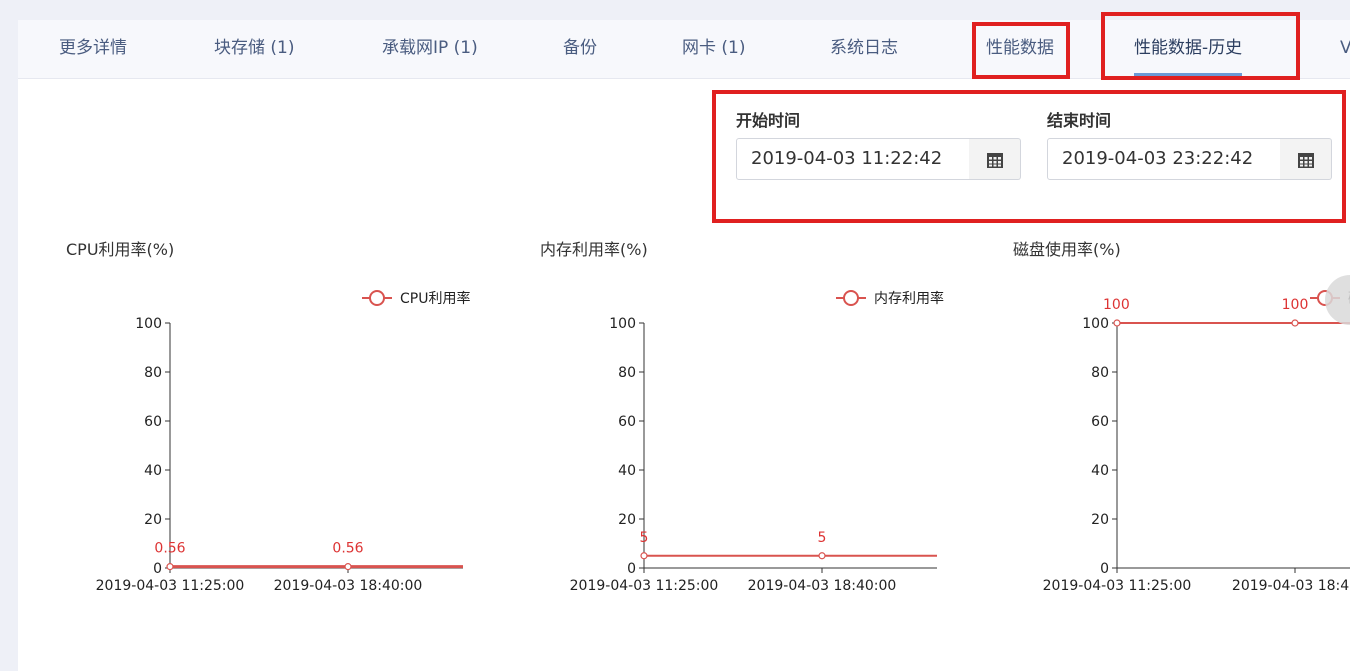  Describe the element at coordinates (627, 422) in the screenshot. I see `memory-y-tick-label: 60` at that location.